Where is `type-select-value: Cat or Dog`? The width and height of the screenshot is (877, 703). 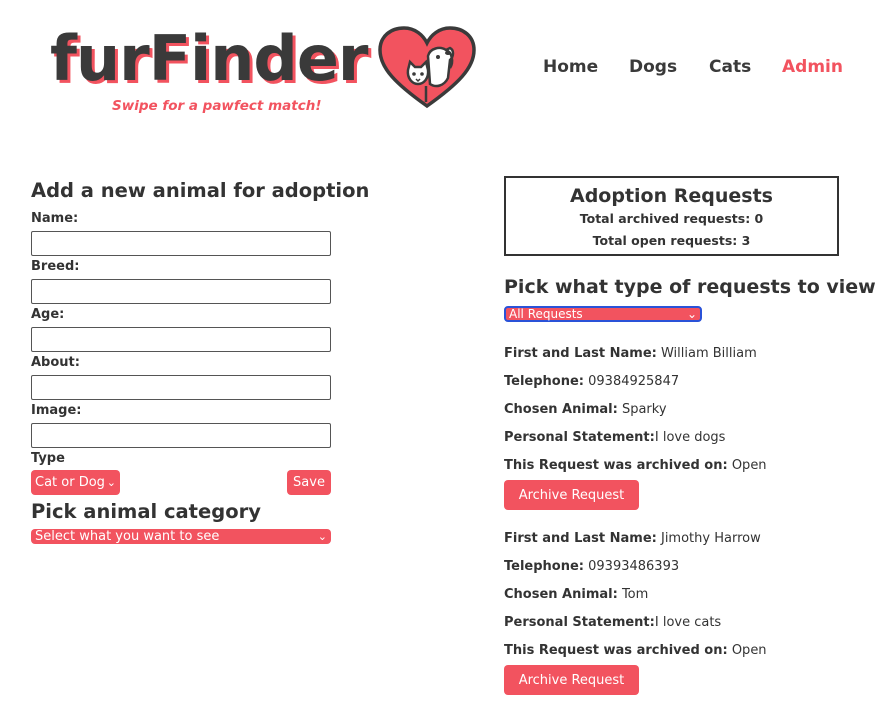 type-select-value: Cat or Dog is located at coordinates (70, 482).